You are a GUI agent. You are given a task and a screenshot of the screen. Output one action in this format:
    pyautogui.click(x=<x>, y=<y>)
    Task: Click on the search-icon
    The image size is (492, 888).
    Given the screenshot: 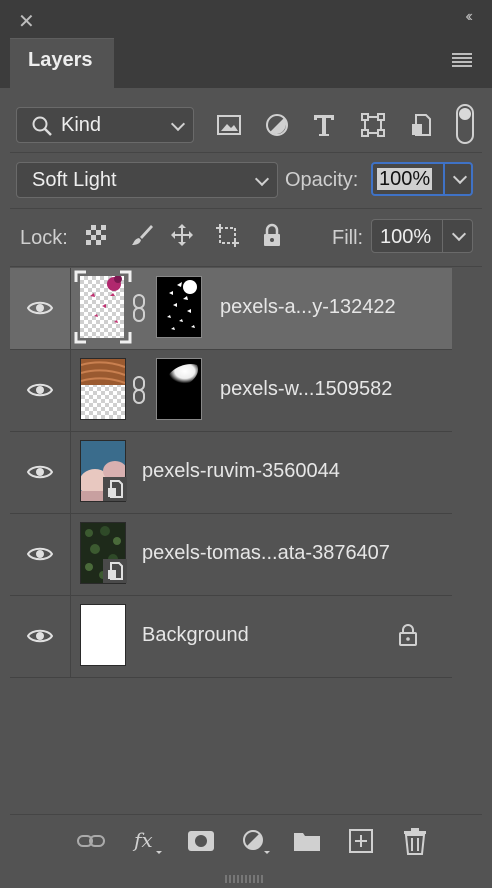 What is the action you would take?
    pyautogui.click(x=42, y=126)
    